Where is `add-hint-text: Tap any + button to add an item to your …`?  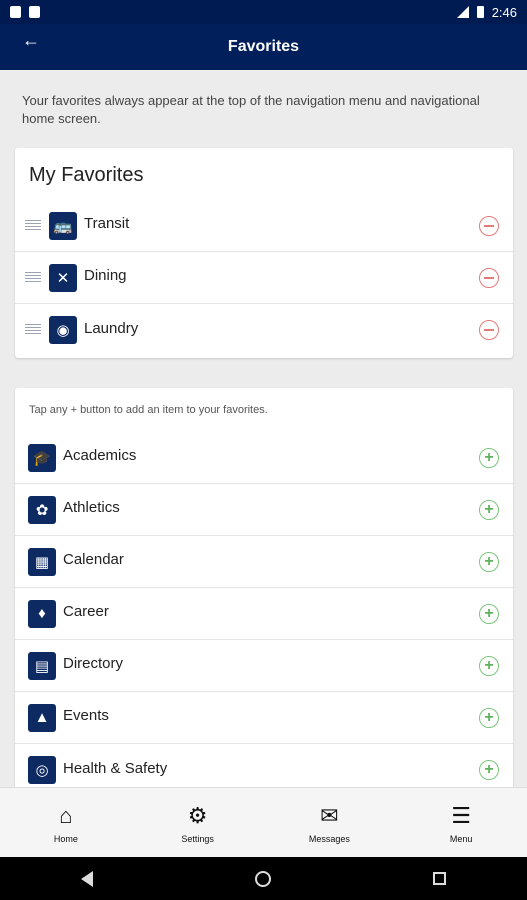 add-hint-text: Tap any + button to add an item to your … is located at coordinates (148, 410).